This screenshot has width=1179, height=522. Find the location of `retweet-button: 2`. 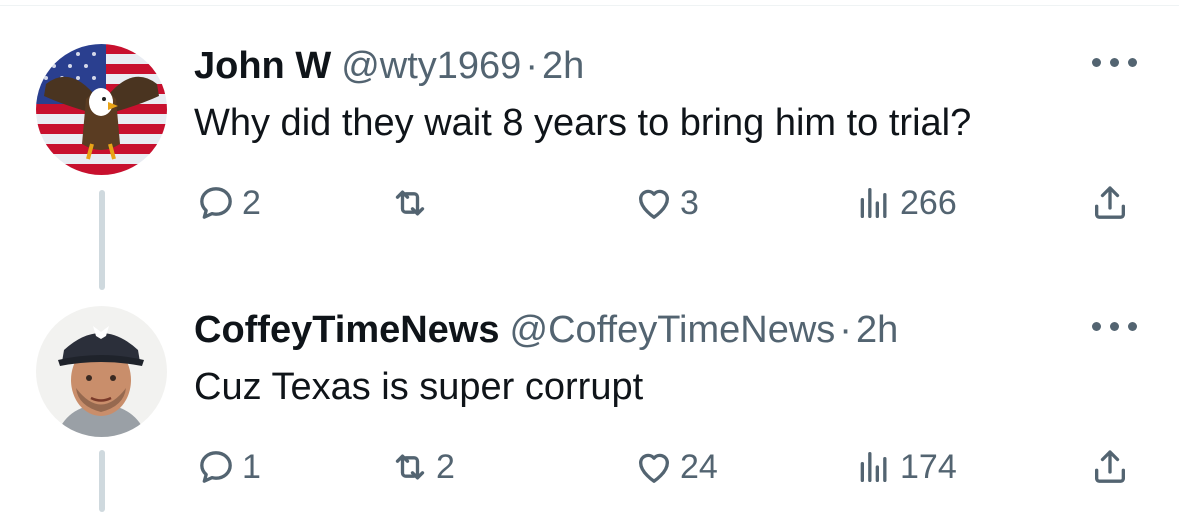

retweet-button: 2 is located at coordinates (422, 467).